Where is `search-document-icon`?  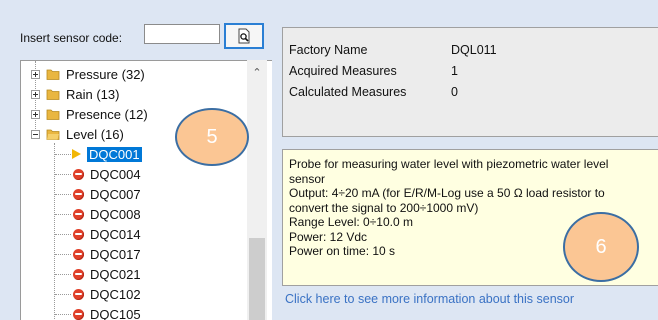
search-document-icon is located at coordinates (244, 36).